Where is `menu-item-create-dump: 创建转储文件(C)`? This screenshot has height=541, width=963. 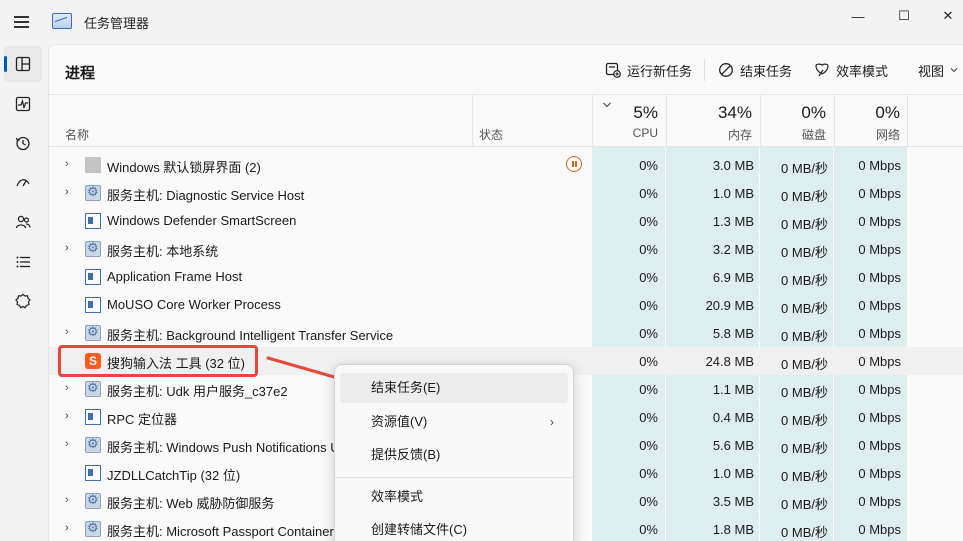
menu-item-create-dump: 创建转储文件(C) is located at coordinates (454, 528).